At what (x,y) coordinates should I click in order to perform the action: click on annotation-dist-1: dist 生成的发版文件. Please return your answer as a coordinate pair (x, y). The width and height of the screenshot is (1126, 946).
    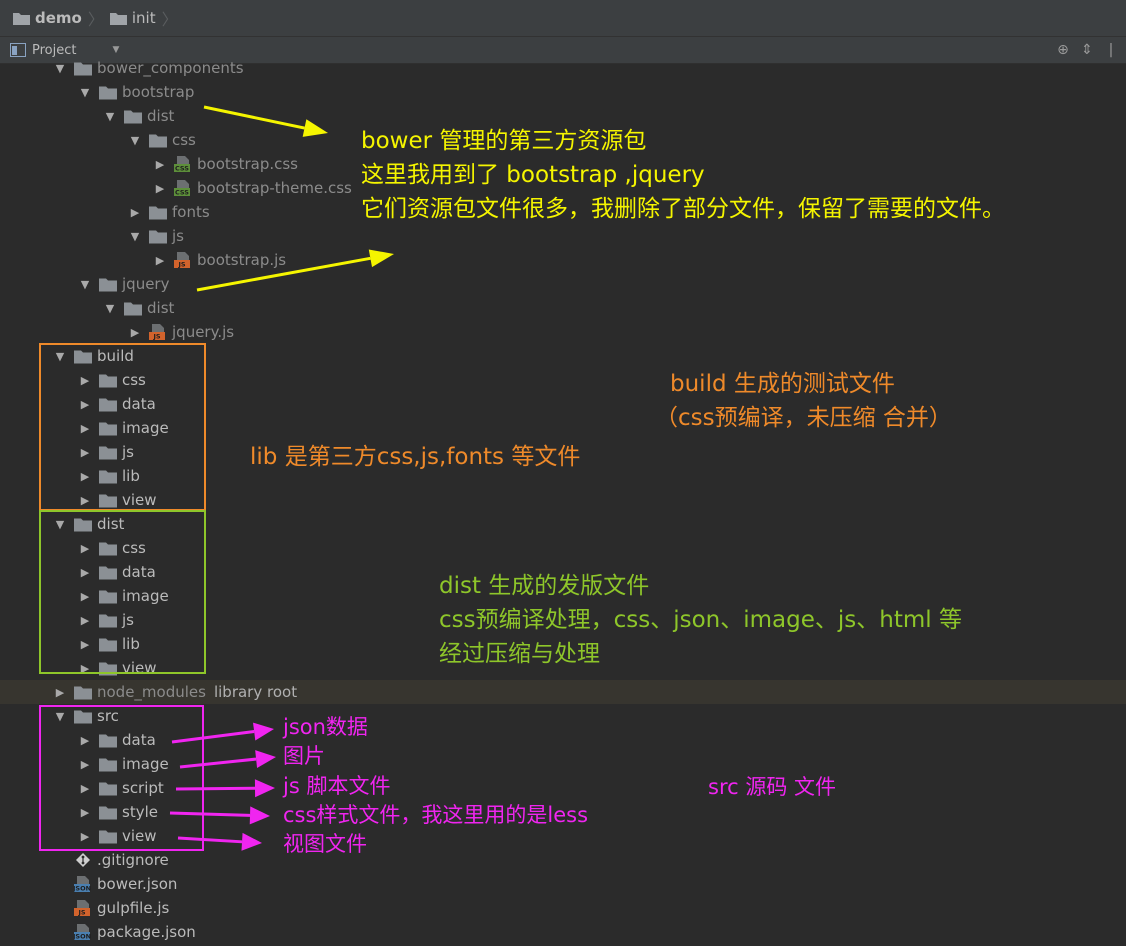
    Looking at the image, I should click on (544, 586).